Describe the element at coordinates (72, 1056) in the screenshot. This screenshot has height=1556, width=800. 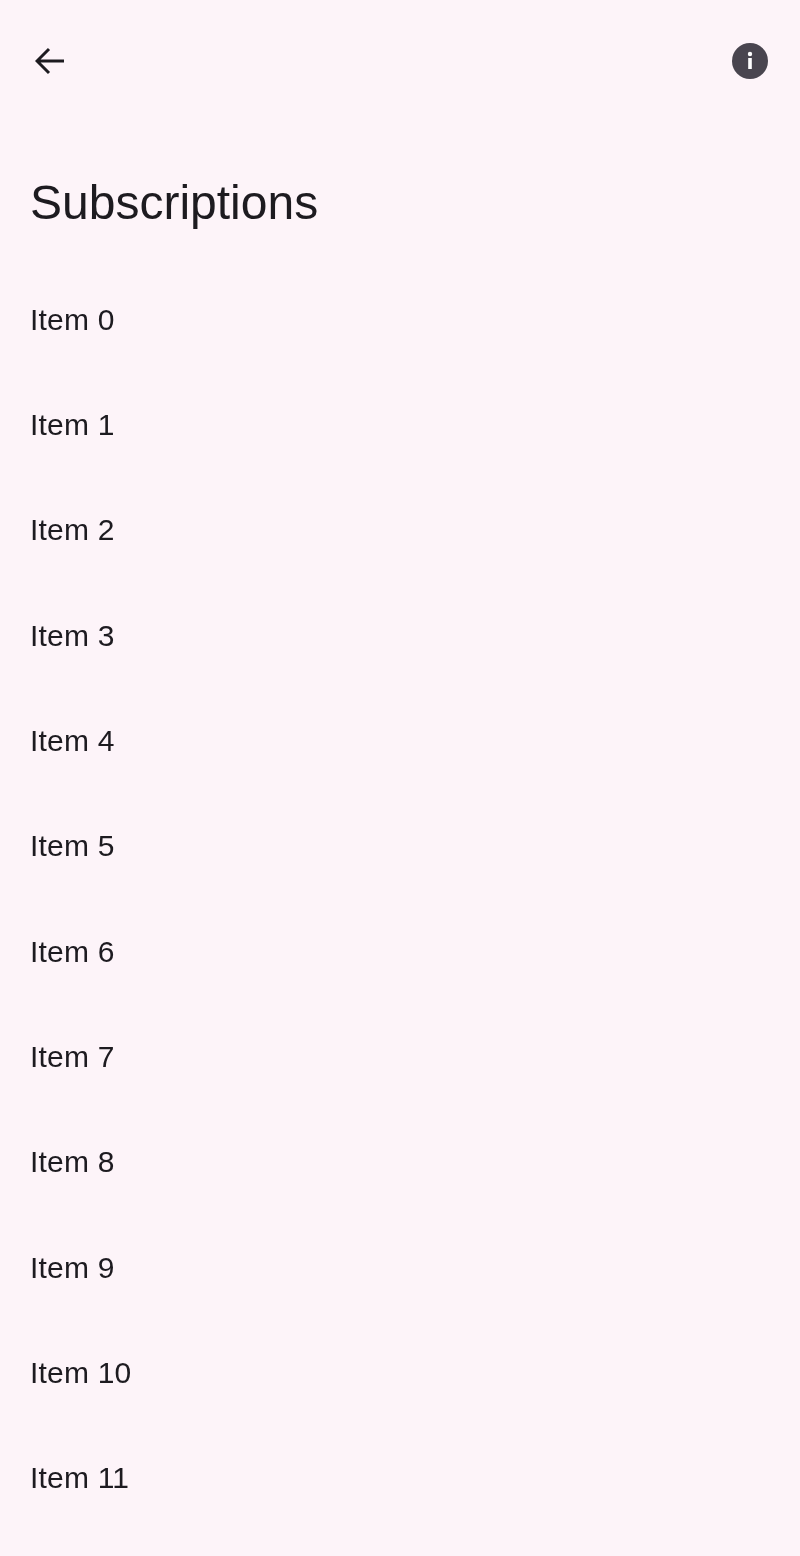
I see `list-item: Item 7` at that location.